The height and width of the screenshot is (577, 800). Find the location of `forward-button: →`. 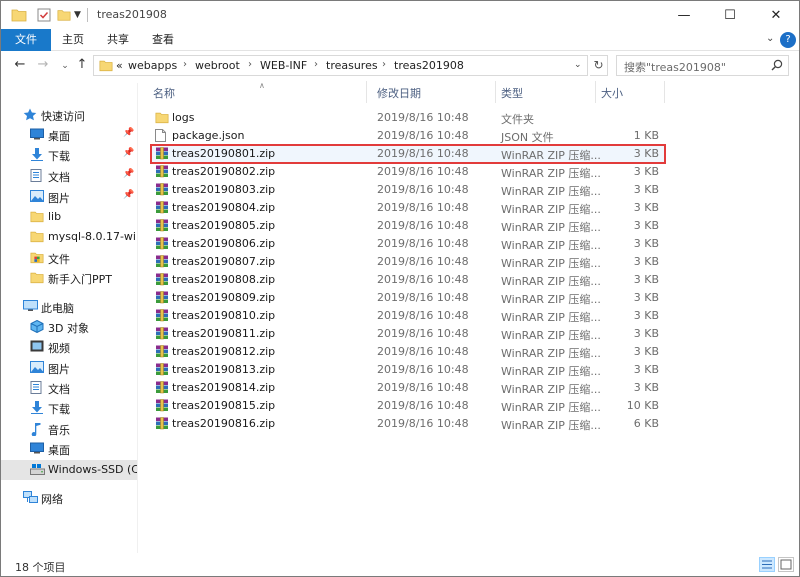

forward-button: → is located at coordinates (43, 65).